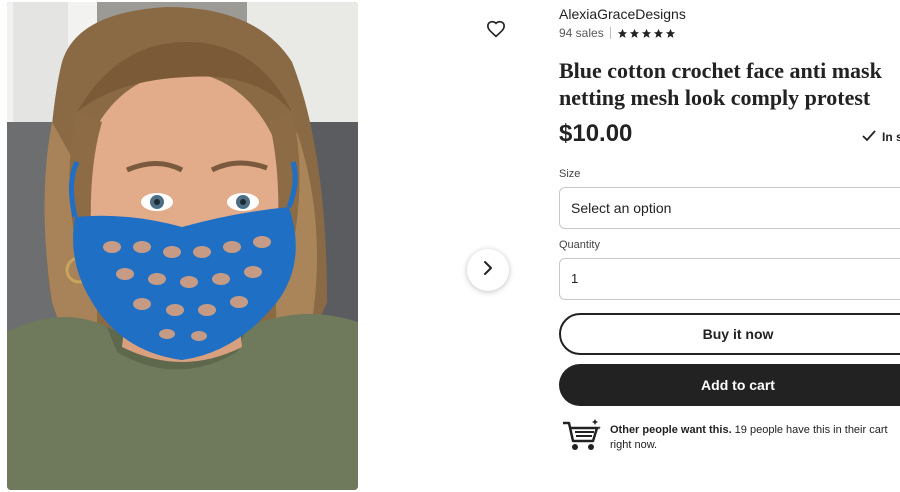 The height and width of the screenshot is (492, 900). I want to click on nudge-line-2: right now., so click(634, 445).